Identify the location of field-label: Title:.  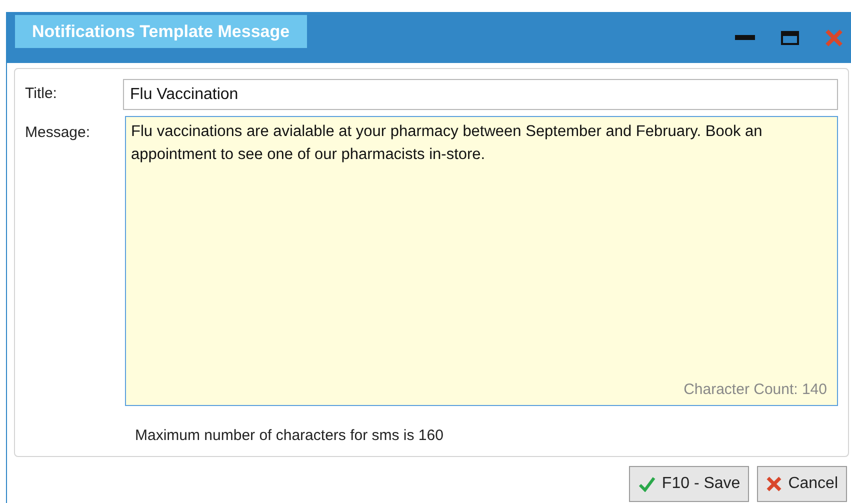
(41, 94).